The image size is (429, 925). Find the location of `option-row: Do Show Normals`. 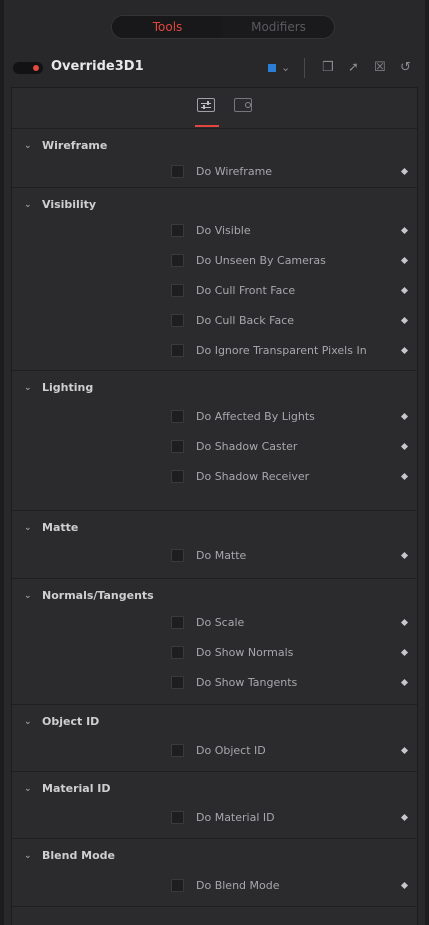

option-row: Do Show Normals is located at coordinates (214, 653).